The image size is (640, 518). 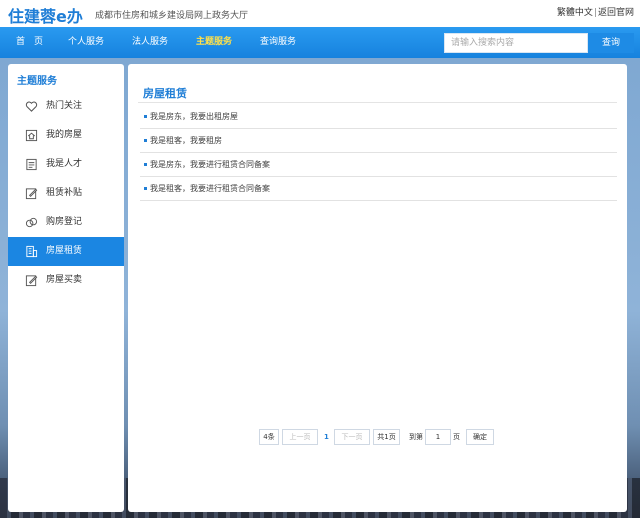 I want to click on total-pages: 共1页, so click(x=386, y=437).